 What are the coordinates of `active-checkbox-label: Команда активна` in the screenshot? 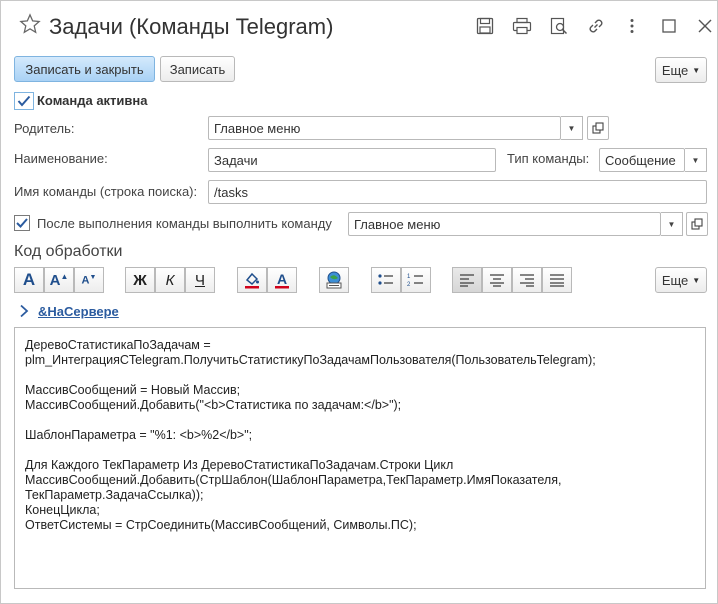 It's located at (92, 100).